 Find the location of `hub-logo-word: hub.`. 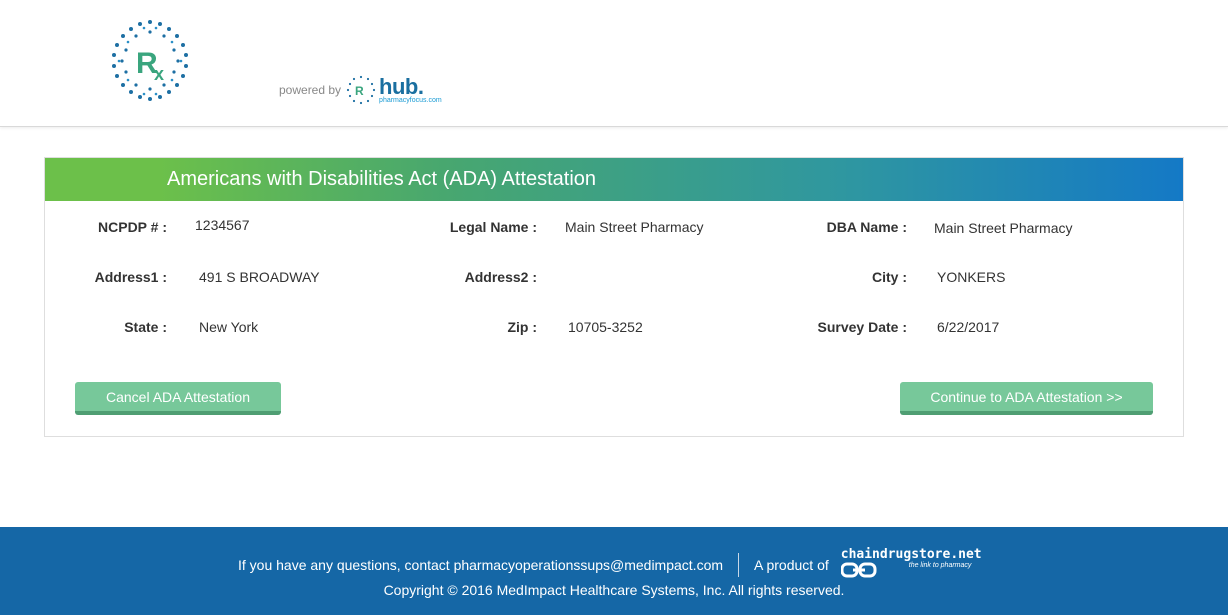

hub-logo-word: hub. is located at coordinates (401, 86).